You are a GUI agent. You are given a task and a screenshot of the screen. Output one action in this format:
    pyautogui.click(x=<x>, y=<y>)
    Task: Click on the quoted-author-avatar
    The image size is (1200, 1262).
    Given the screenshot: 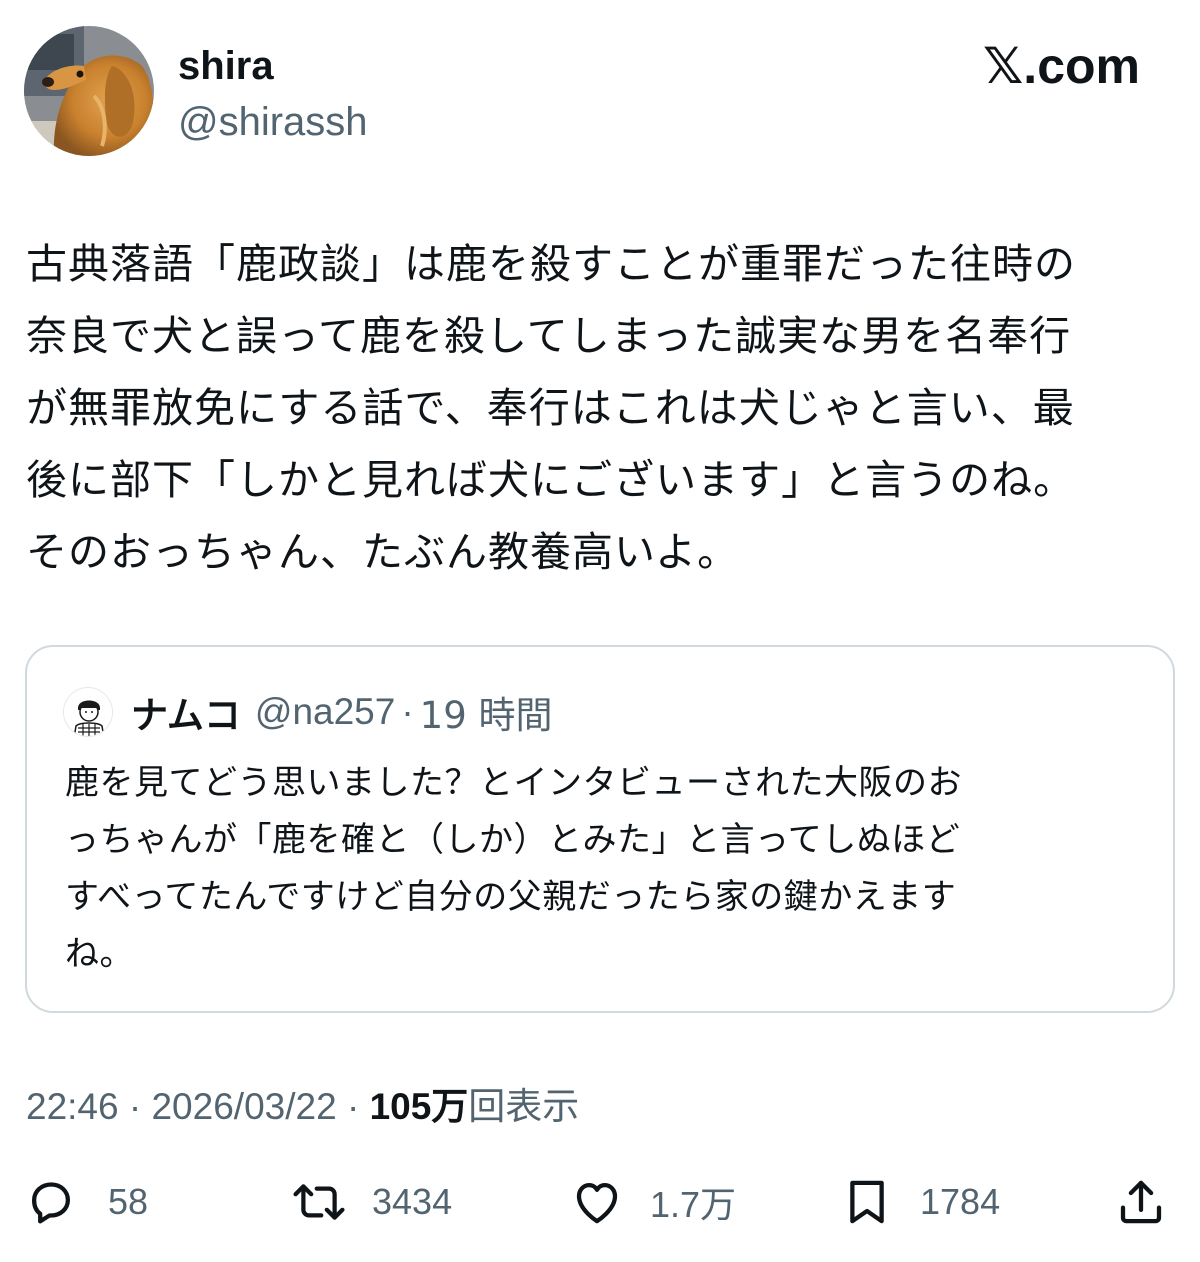 What is the action you would take?
    pyautogui.click(x=88, y=712)
    